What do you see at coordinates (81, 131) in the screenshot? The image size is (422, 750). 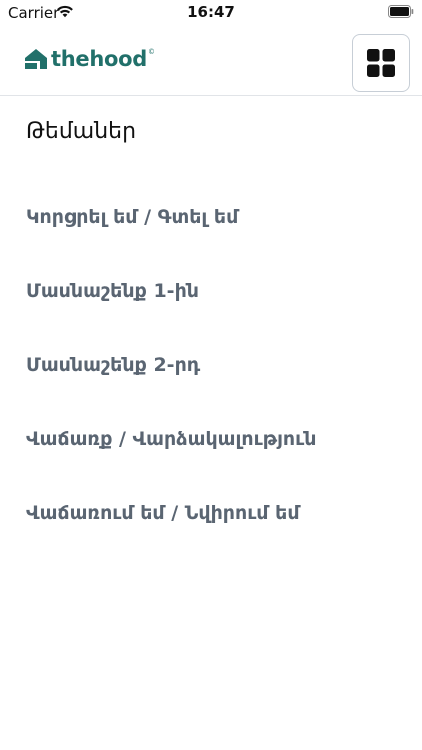 I see `page-title: Թեմաներ` at bounding box center [81, 131].